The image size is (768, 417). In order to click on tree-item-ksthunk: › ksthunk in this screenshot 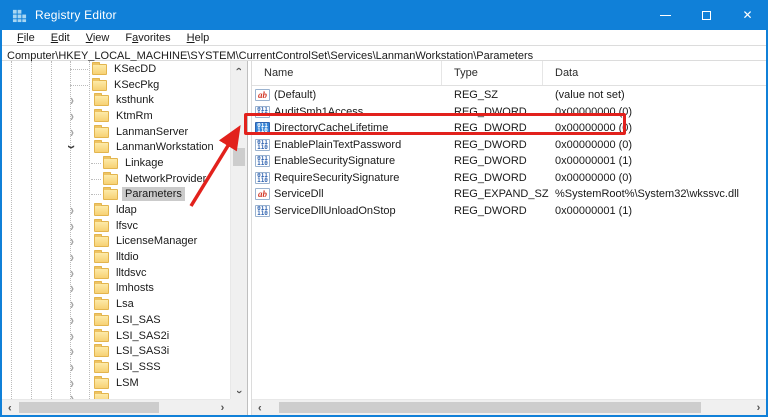, I will do `click(116, 100)`.